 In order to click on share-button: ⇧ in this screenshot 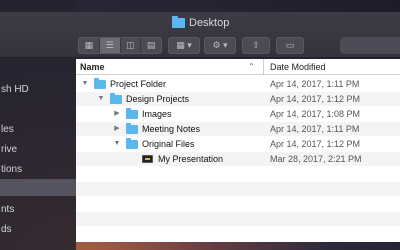, I will do `click(256, 45)`.